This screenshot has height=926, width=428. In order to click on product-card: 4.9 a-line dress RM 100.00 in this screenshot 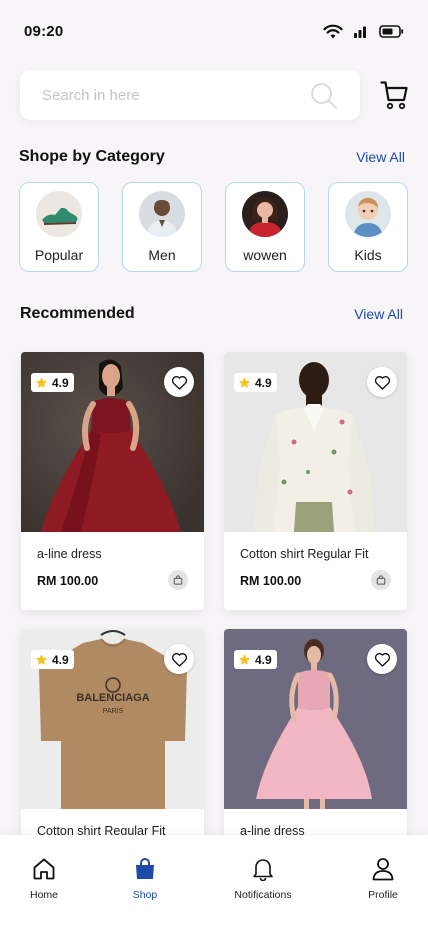, I will do `click(112, 481)`.